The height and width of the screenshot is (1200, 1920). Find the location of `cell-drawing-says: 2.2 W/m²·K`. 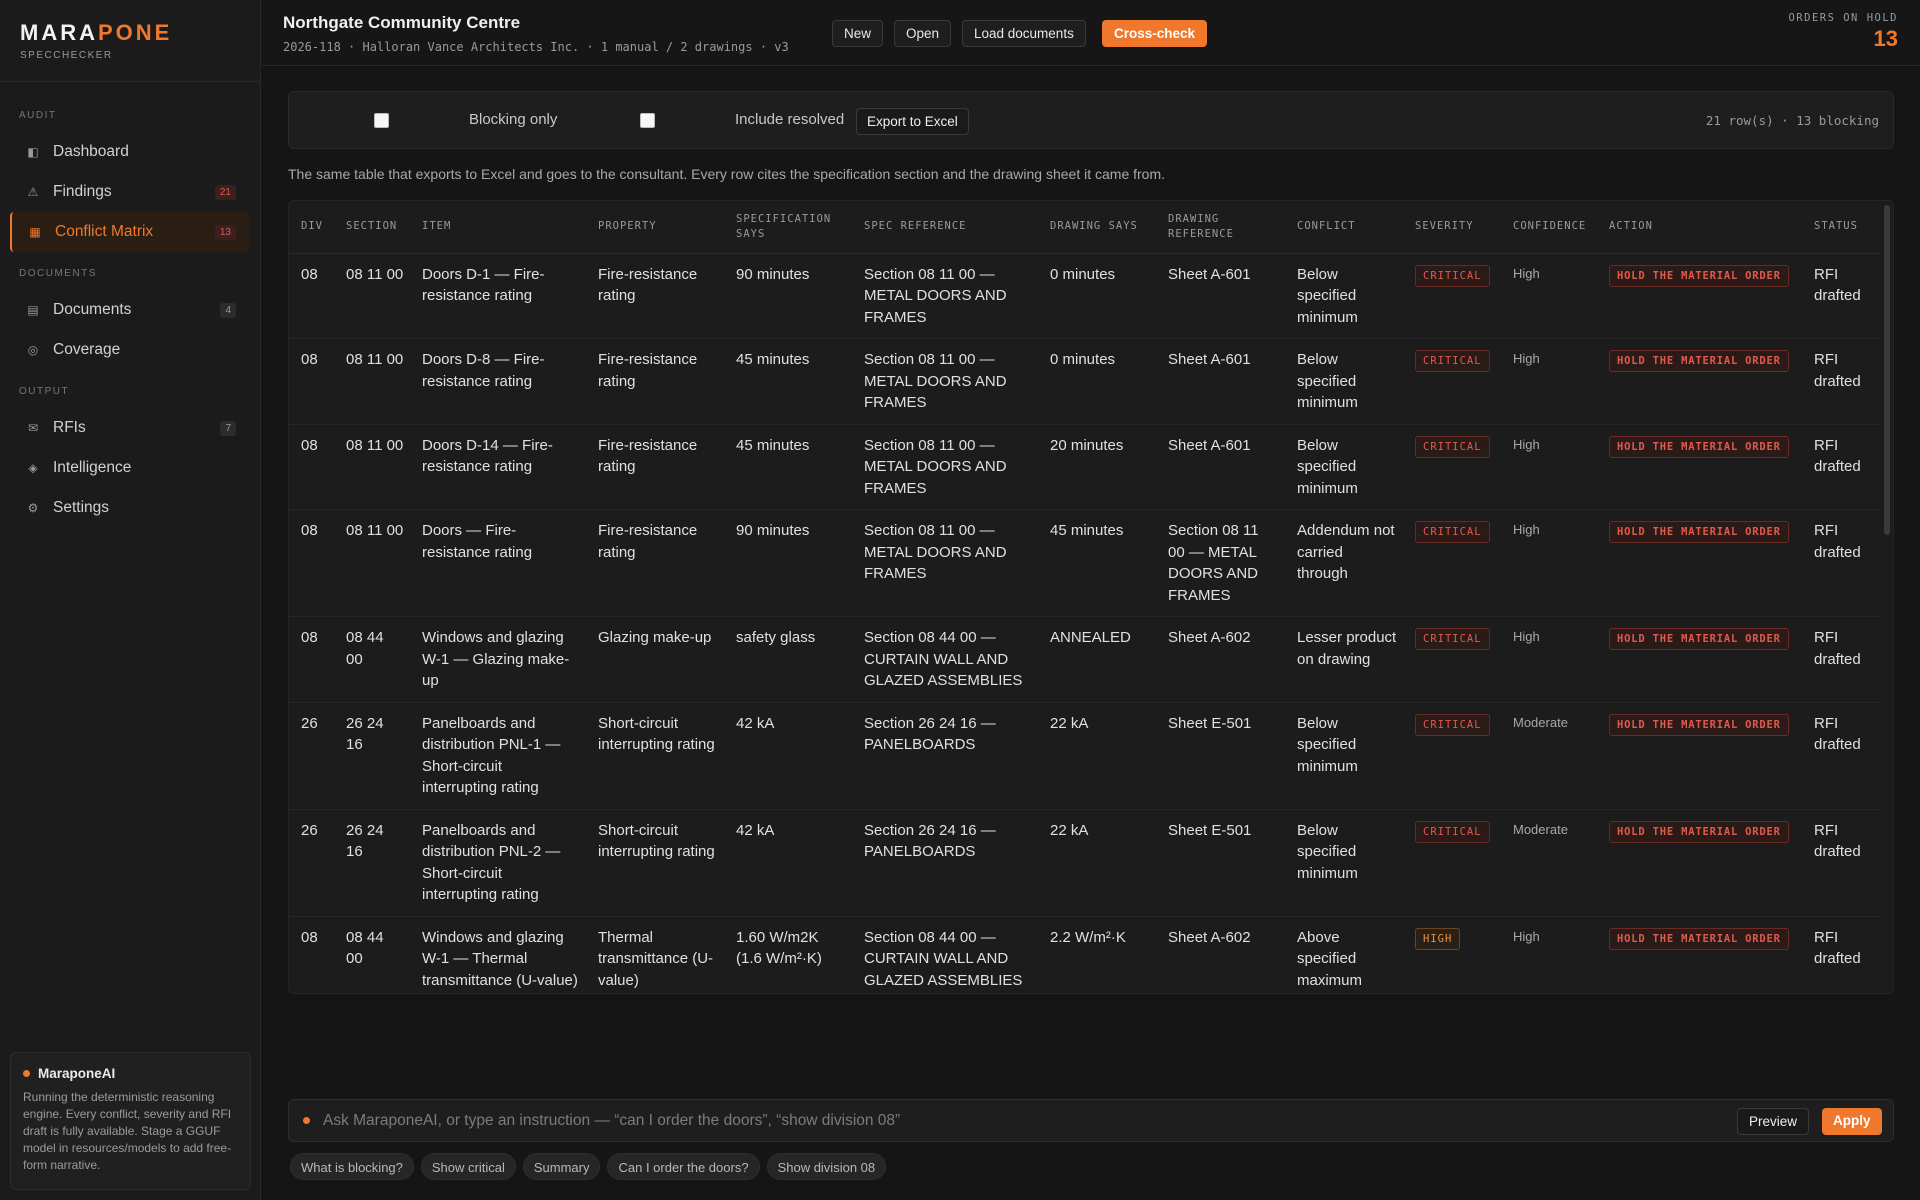

cell-drawing-says: 2.2 W/m²·K is located at coordinates (1097, 954).